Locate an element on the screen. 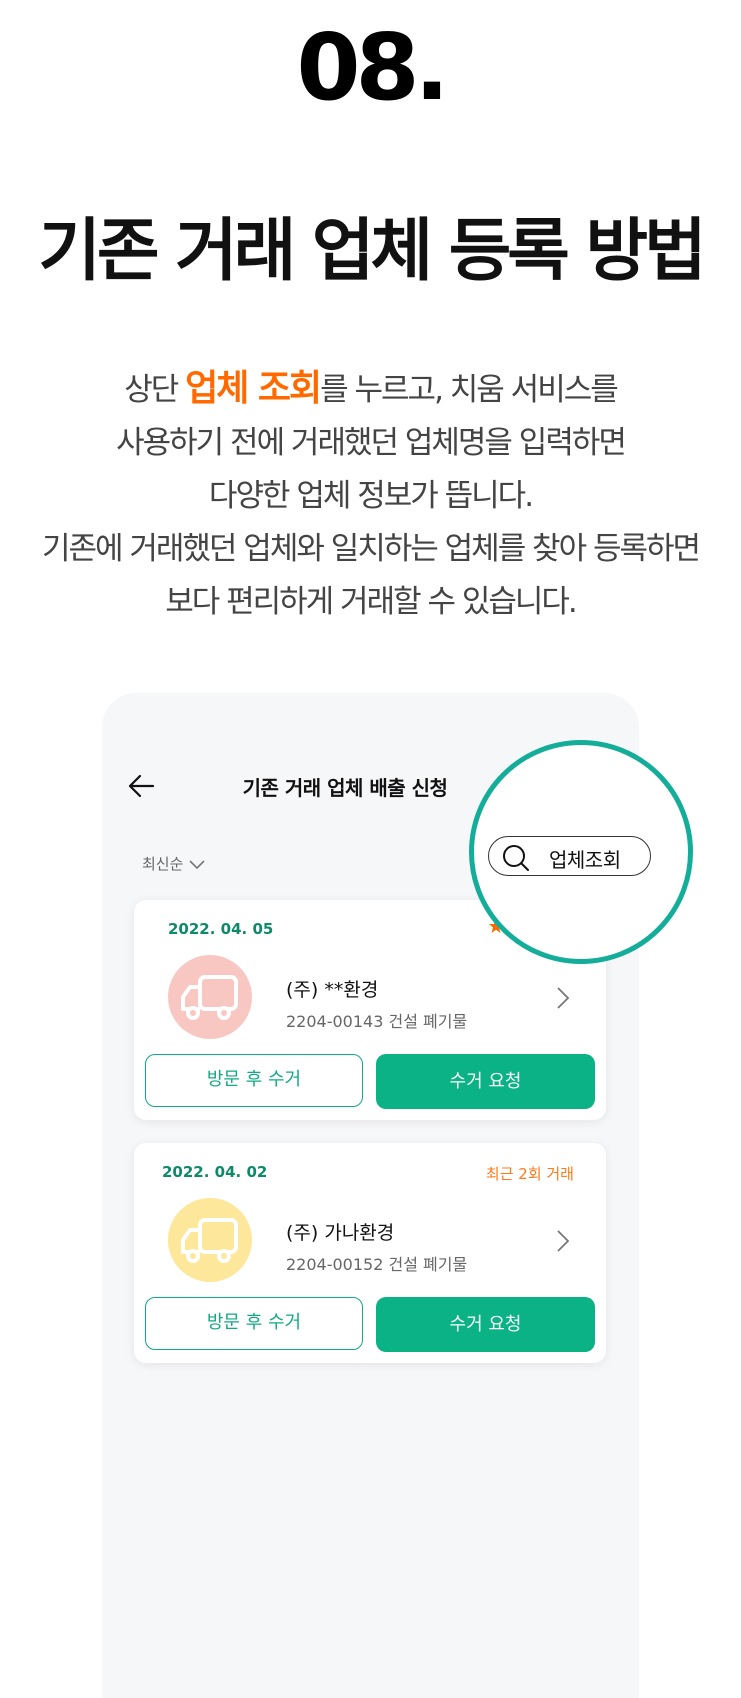  description-line-3: 다양한 업체 정보가 뜹니다. is located at coordinates (371, 496).